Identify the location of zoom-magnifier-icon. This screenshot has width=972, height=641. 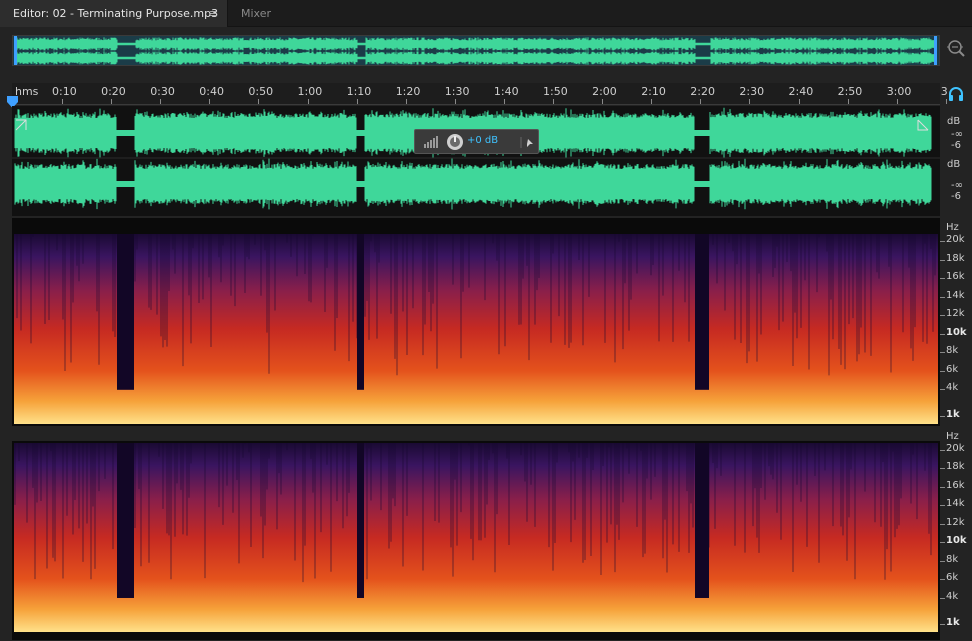
(956, 48).